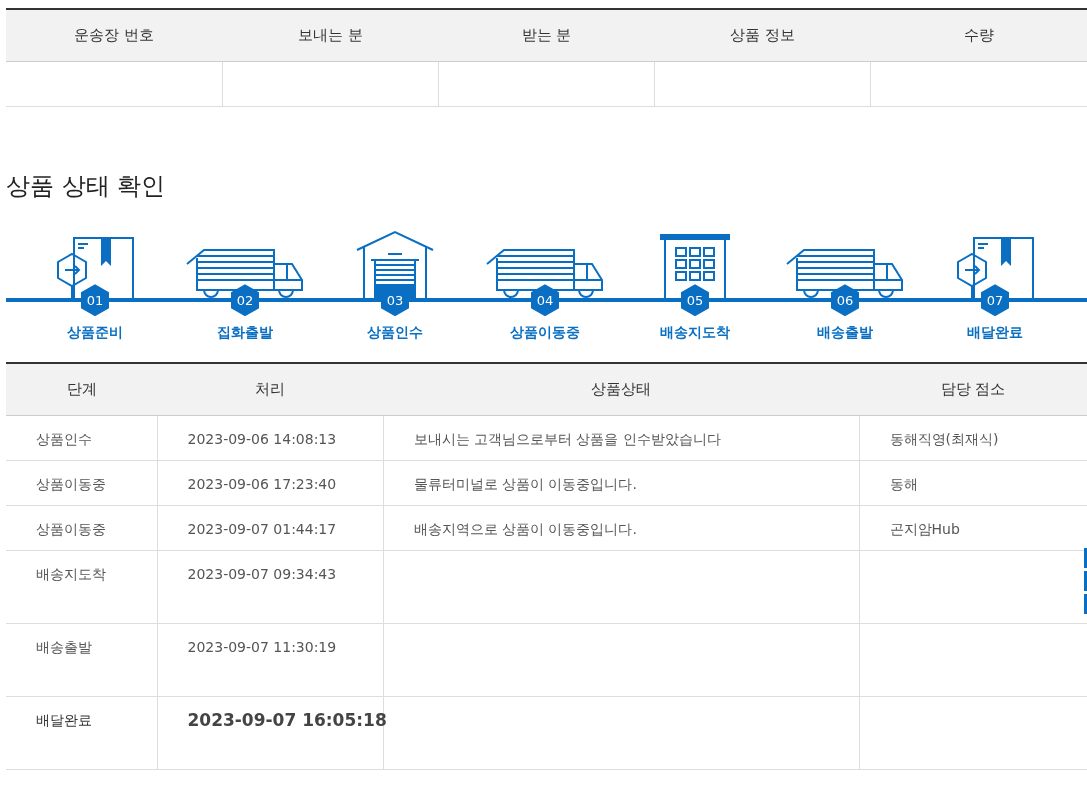 This screenshot has height=801, width=1087. Describe the element at coordinates (973, 483) in the screenshot. I see `table-cell: 동해` at that location.